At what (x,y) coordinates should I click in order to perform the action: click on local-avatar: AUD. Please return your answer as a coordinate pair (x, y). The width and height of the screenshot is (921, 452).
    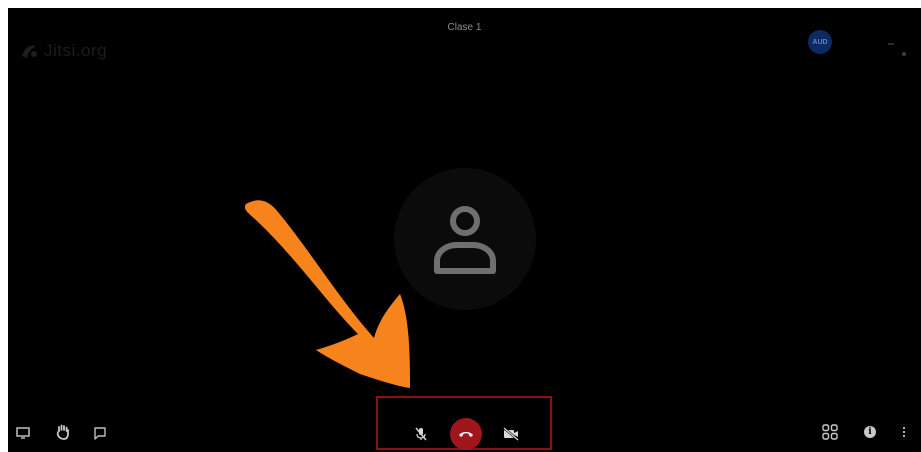
    Looking at the image, I should click on (820, 42).